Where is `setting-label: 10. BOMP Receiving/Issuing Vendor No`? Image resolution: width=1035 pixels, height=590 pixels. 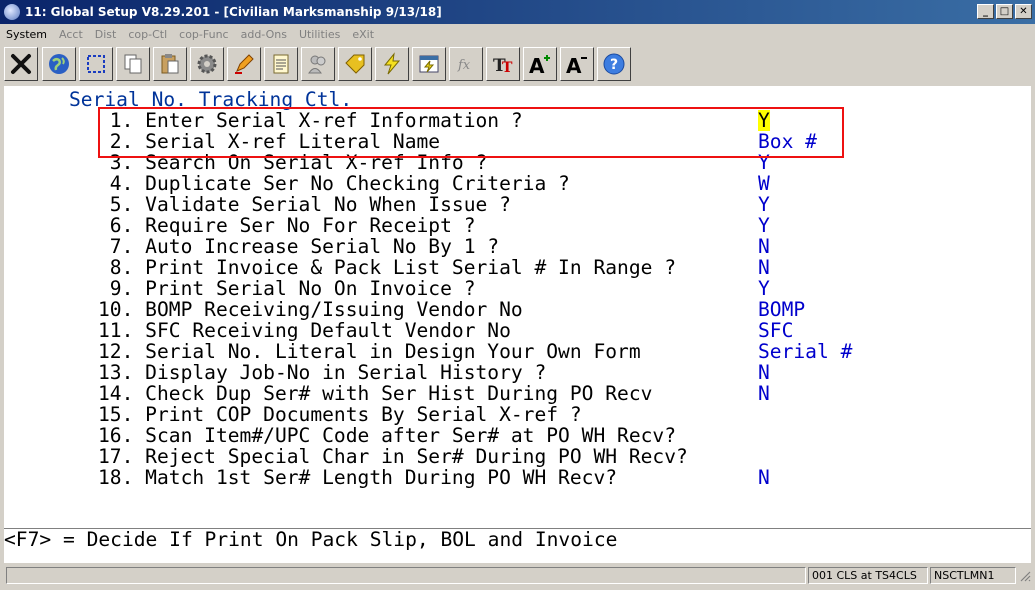 setting-label: 10. BOMP Receiving/Issuing Vendor No is located at coordinates (310, 309).